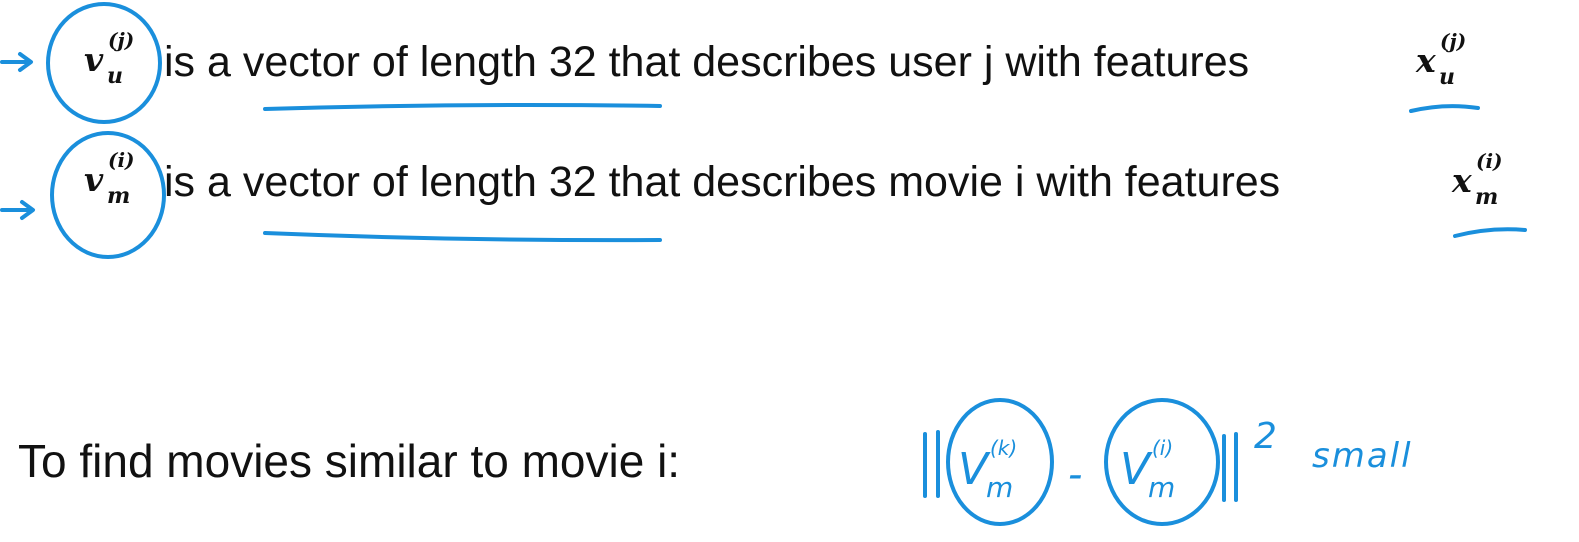 The width and height of the screenshot is (1579, 542). What do you see at coordinates (1362, 456) in the screenshot?
I see `hand-note-small: small` at bounding box center [1362, 456].